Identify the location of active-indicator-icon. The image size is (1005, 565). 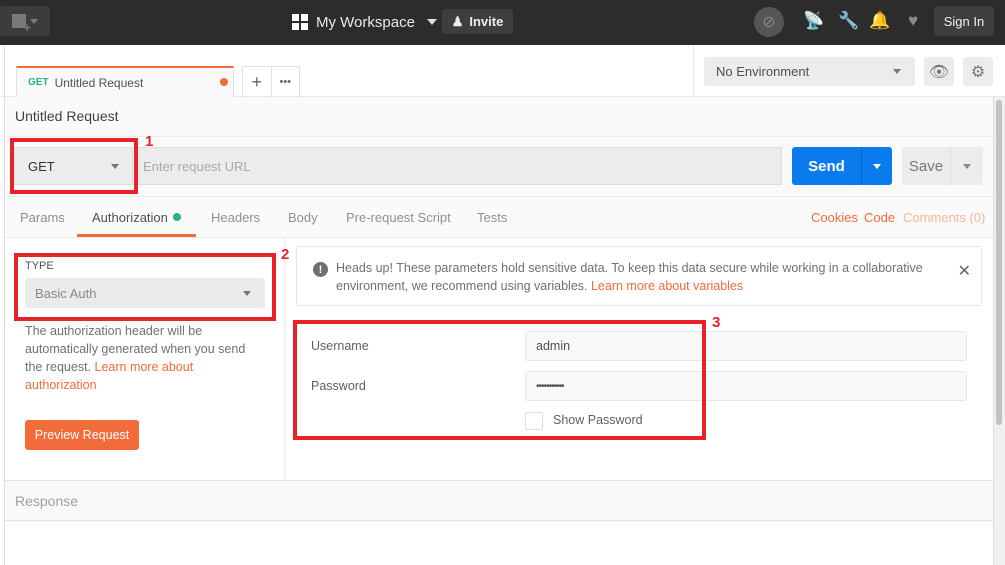
(176, 217).